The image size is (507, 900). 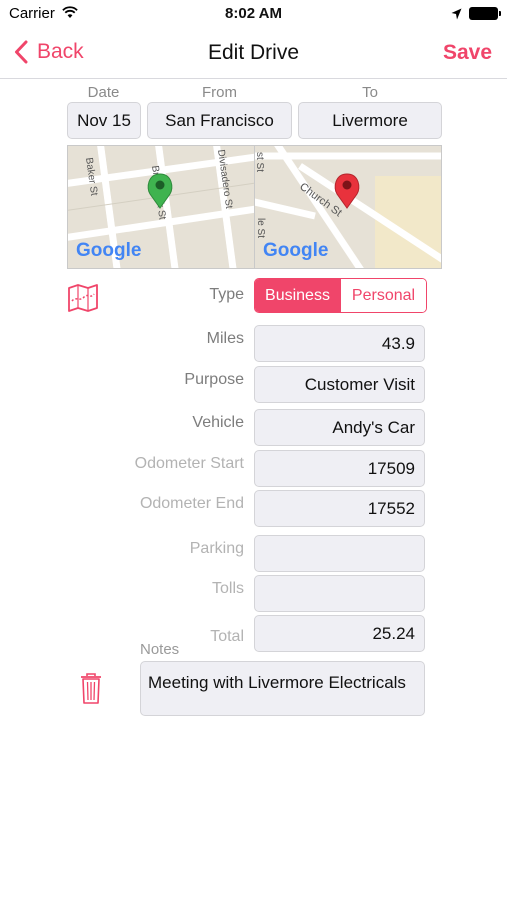 I want to click on parking-field, so click(x=339, y=553).